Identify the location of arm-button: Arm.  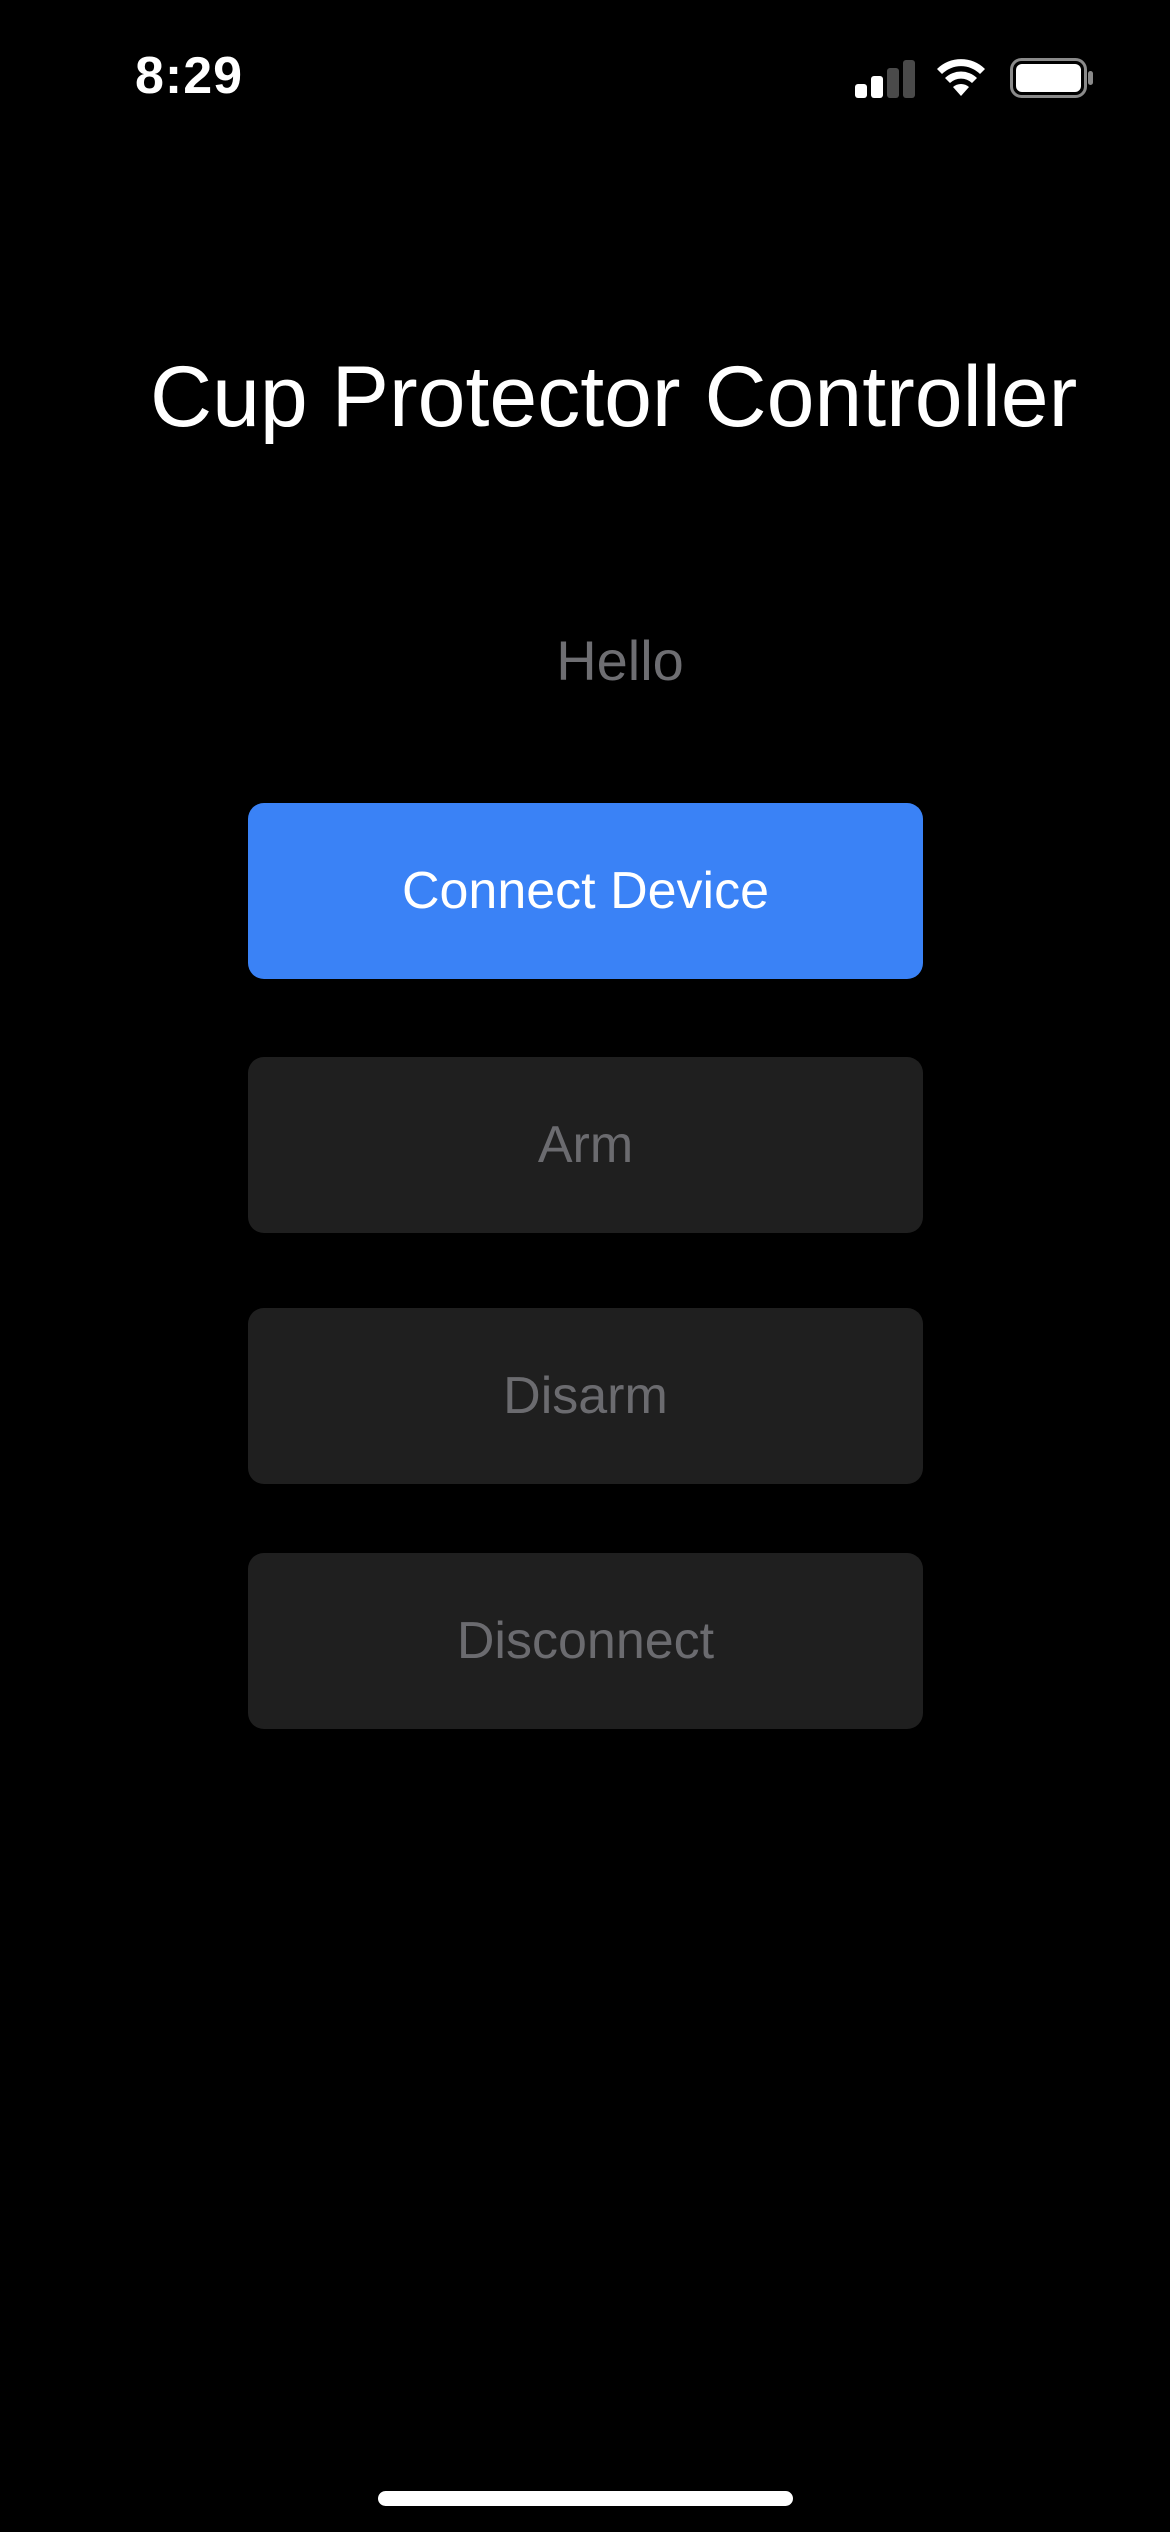
(585, 1145).